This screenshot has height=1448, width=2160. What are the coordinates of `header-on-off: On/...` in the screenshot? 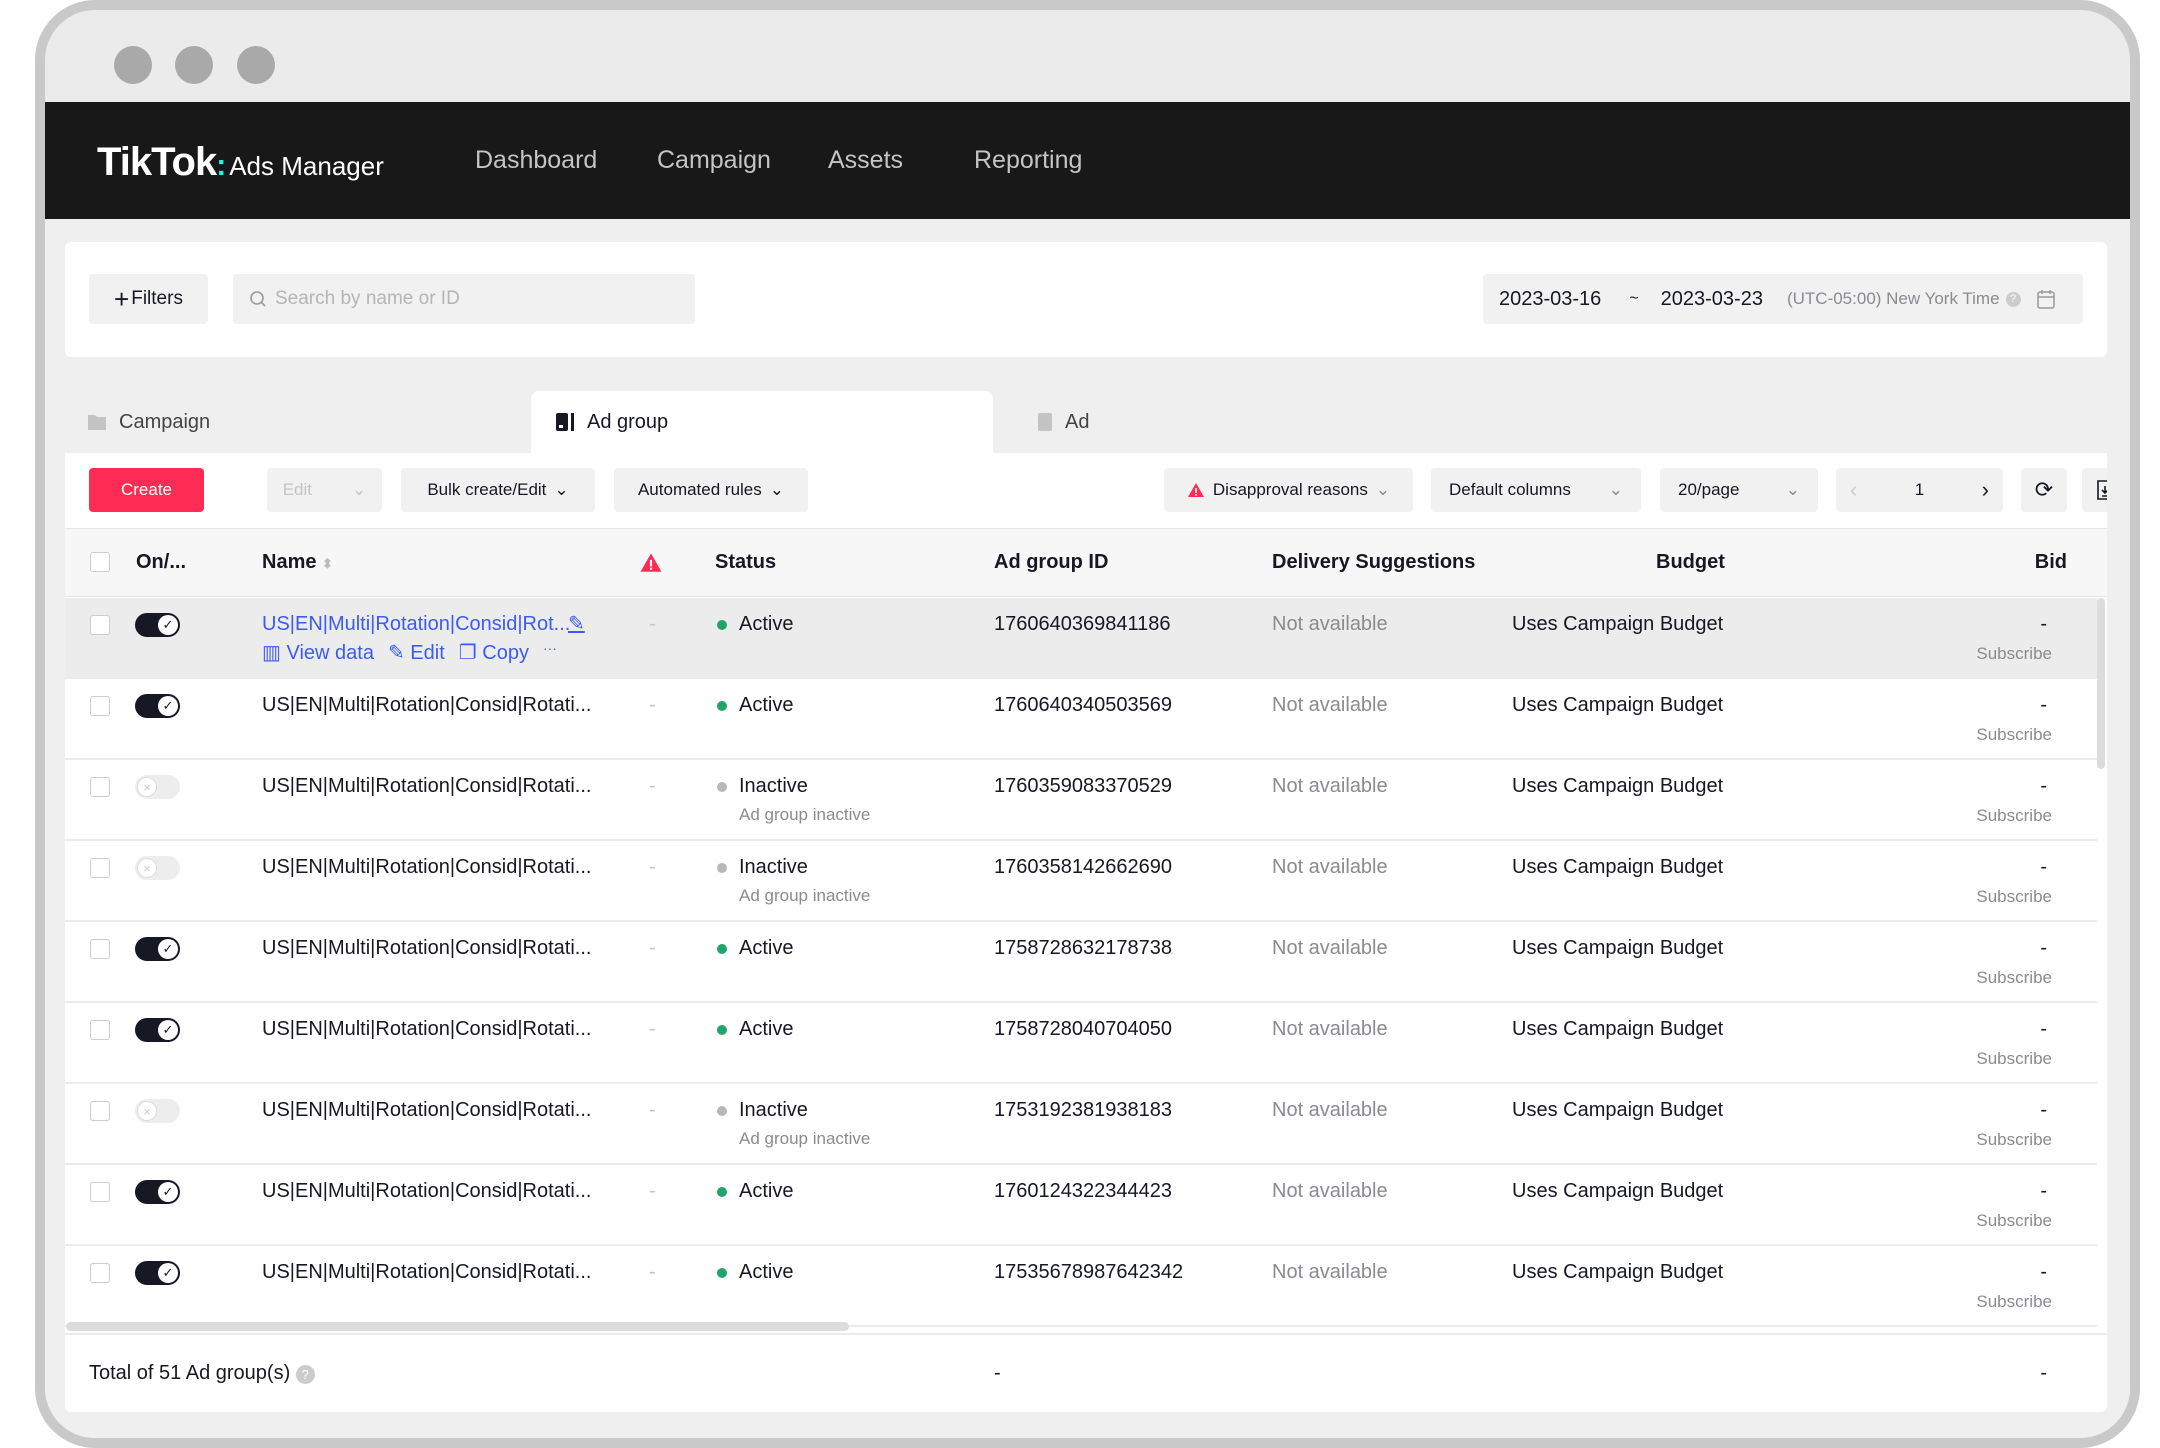 It's located at (161, 562).